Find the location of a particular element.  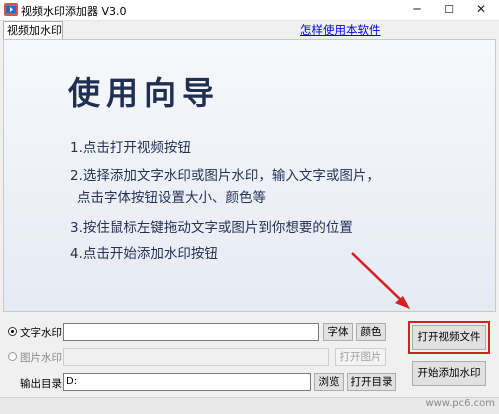

open-image-button: 打开图片 is located at coordinates (360, 357).